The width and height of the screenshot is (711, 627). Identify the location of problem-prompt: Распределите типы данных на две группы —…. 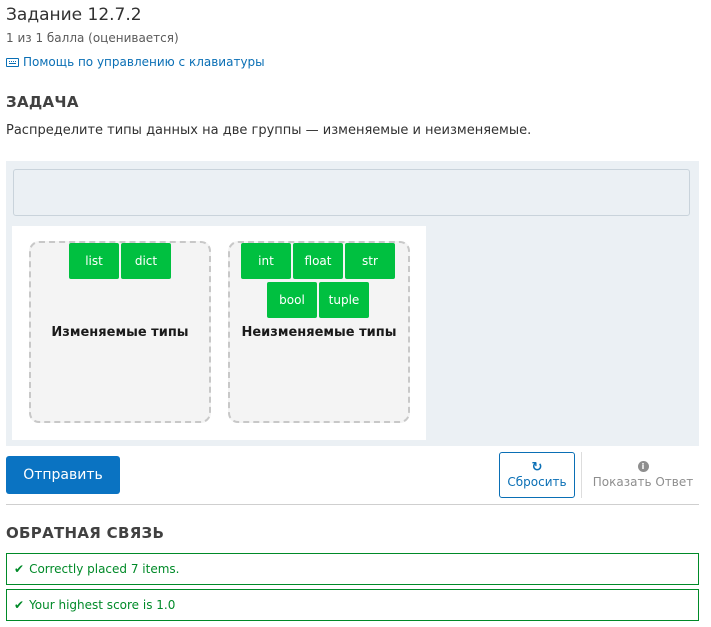
(269, 130).